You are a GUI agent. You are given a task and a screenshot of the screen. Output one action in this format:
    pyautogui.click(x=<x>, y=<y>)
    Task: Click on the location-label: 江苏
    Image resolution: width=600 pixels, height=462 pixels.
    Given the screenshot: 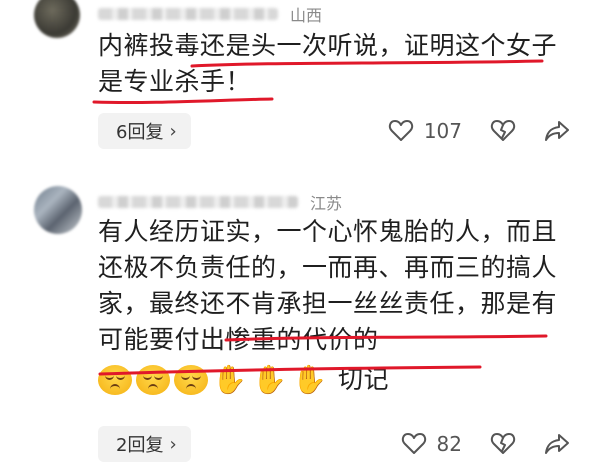 What is the action you would take?
    pyautogui.click(x=326, y=203)
    